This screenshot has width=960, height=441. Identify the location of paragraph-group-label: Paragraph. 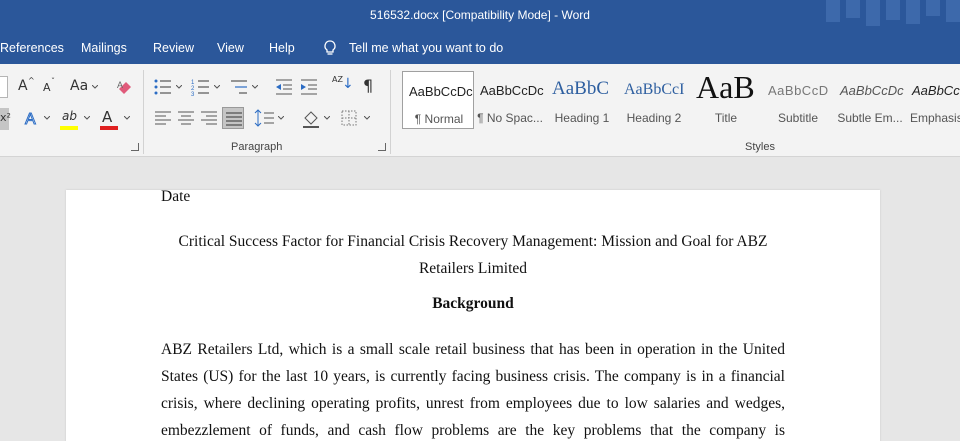
(257, 147).